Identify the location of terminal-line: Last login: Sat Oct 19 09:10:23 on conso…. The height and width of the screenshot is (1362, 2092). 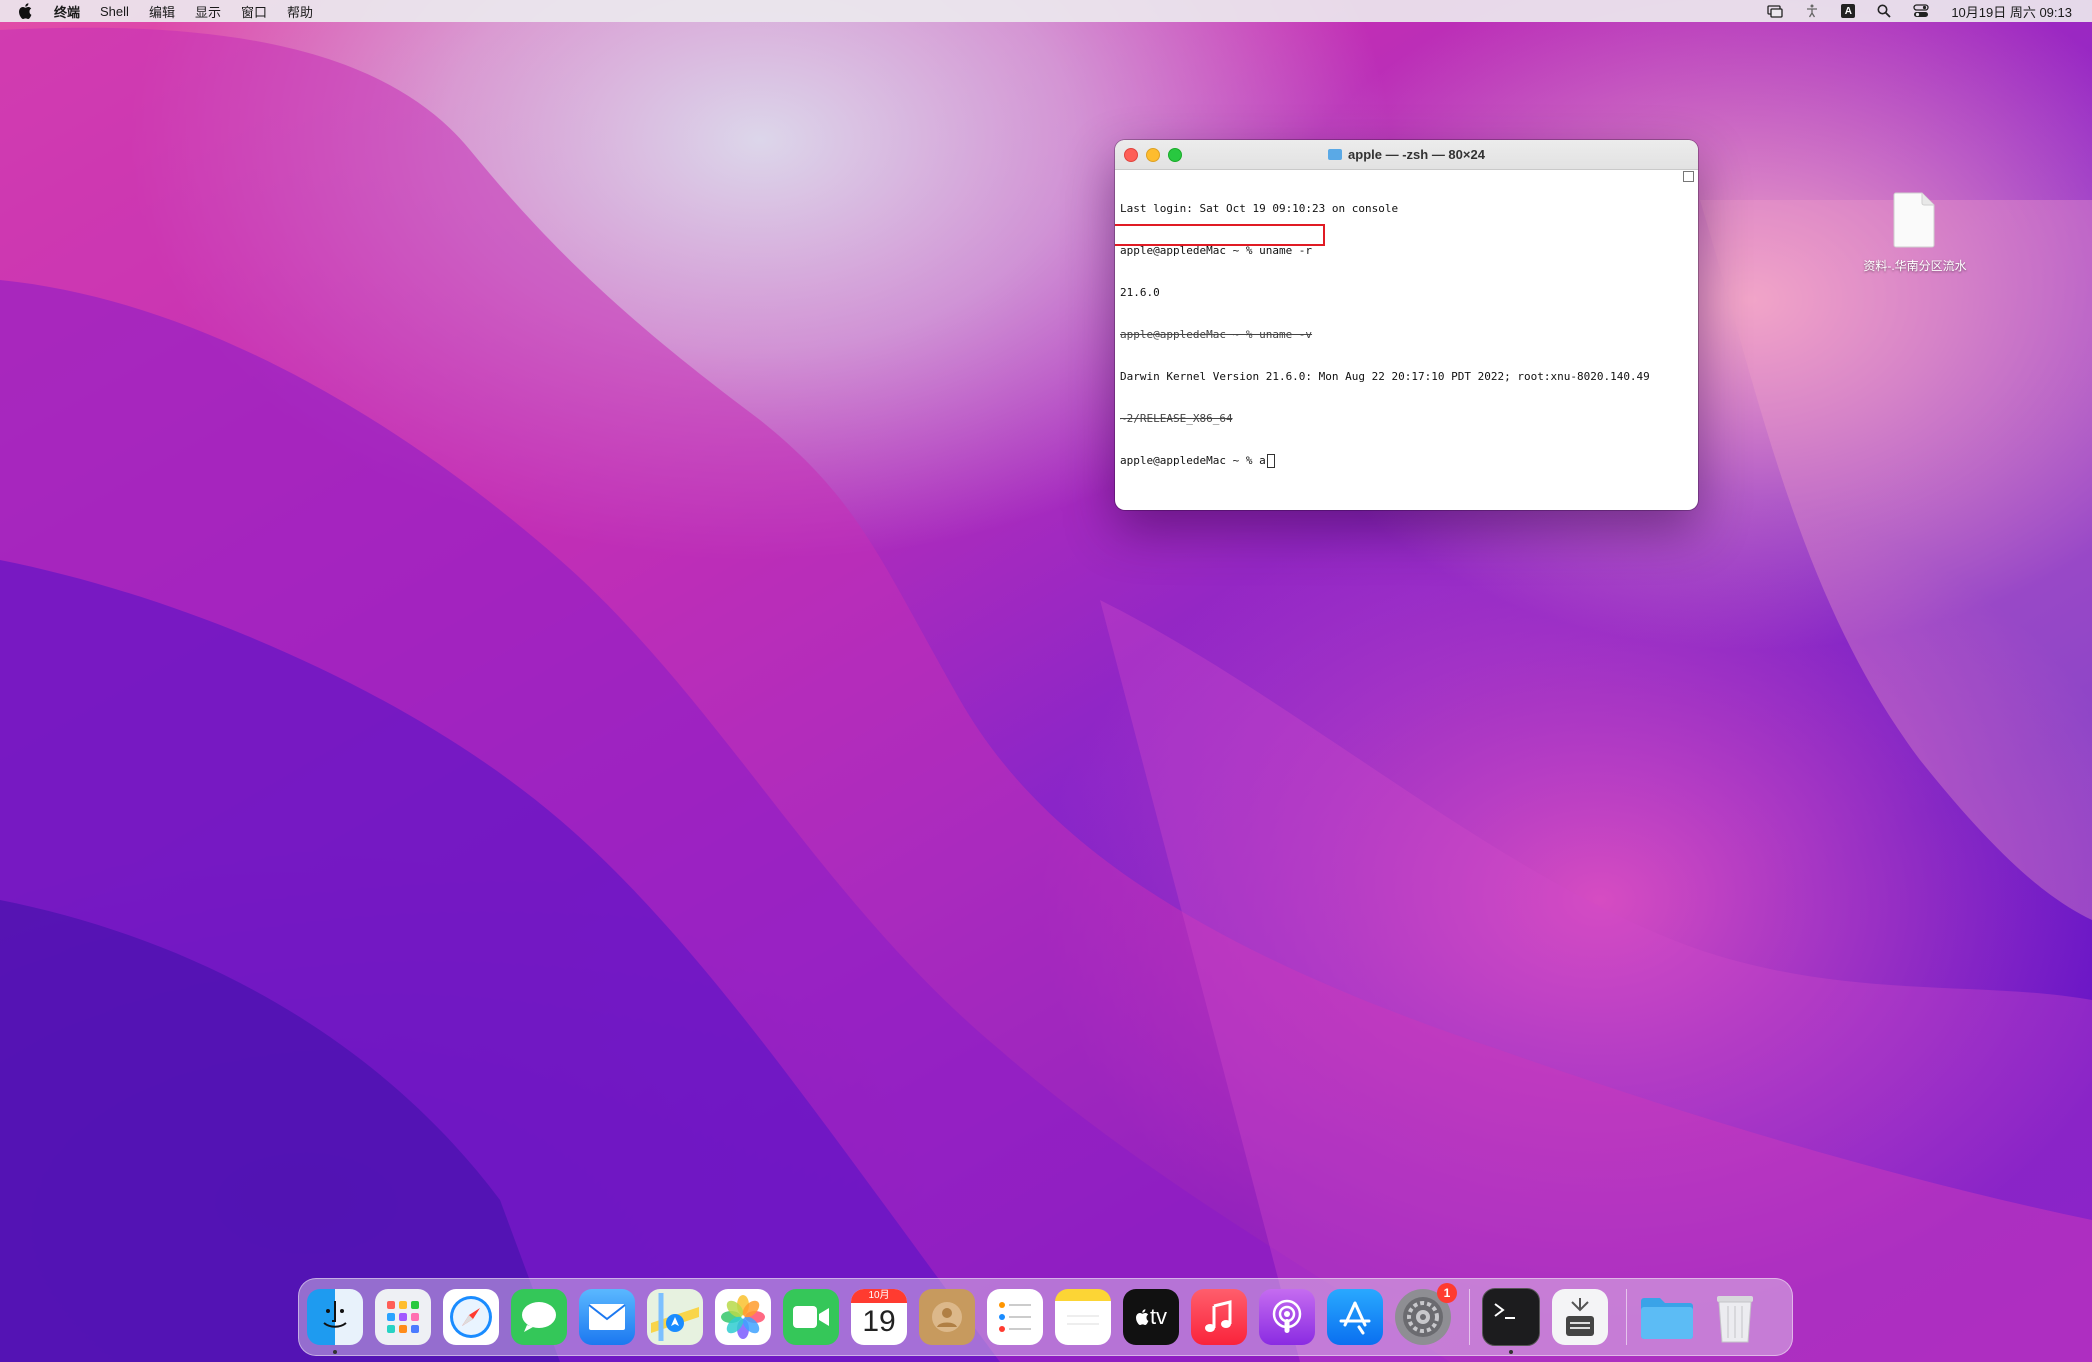
(1259, 208).